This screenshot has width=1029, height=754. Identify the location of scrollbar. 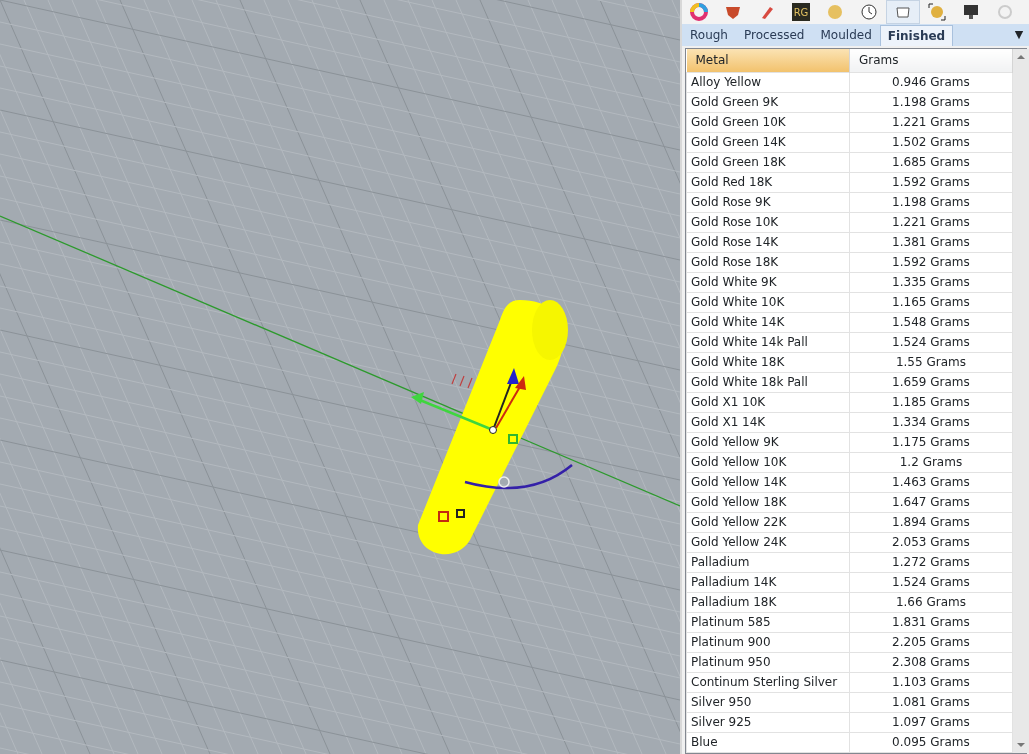
(1021, 401).